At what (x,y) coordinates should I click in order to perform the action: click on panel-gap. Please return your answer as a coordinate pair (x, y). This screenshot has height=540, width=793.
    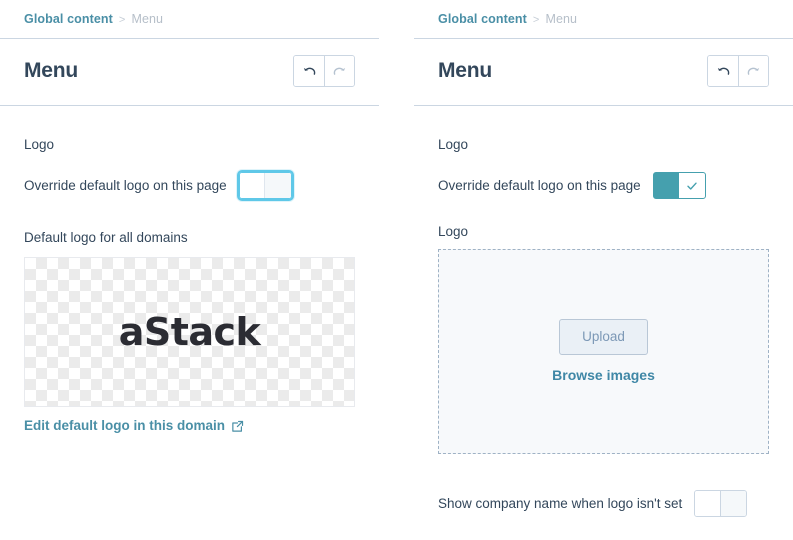
    Looking at the image, I should click on (396, 270).